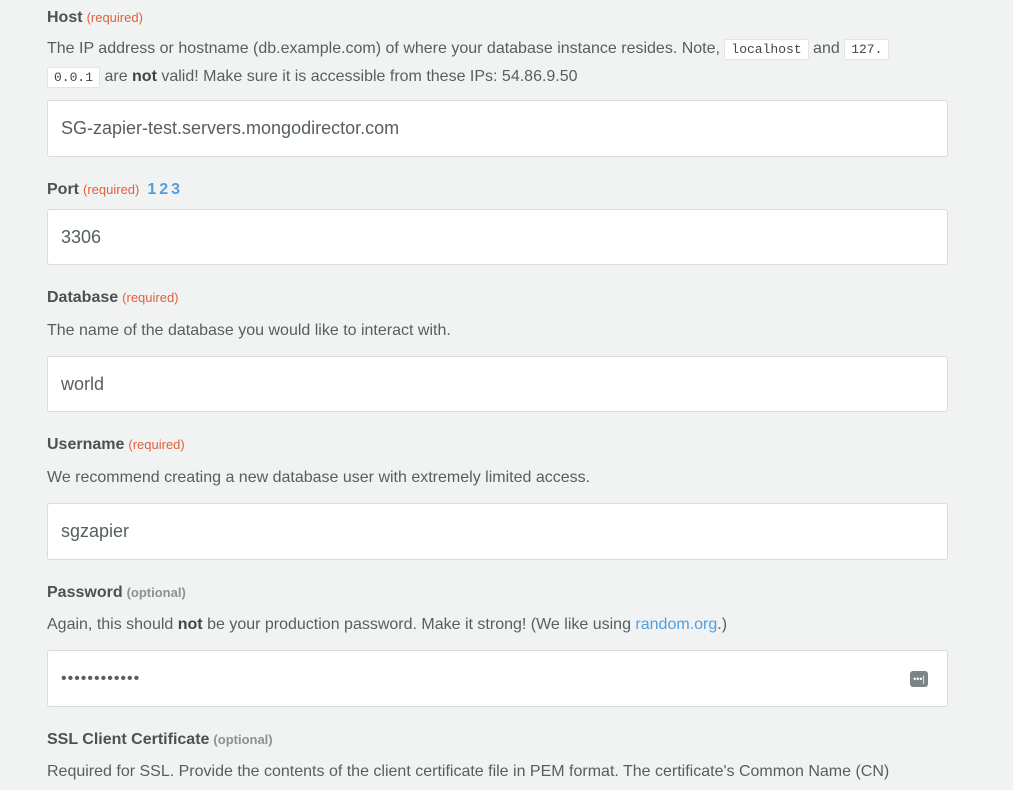 This screenshot has width=1013, height=790. What do you see at coordinates (114, 17) in the screenshot?
I see `host-required-badge: (required)` at bounding box center [114, 17].